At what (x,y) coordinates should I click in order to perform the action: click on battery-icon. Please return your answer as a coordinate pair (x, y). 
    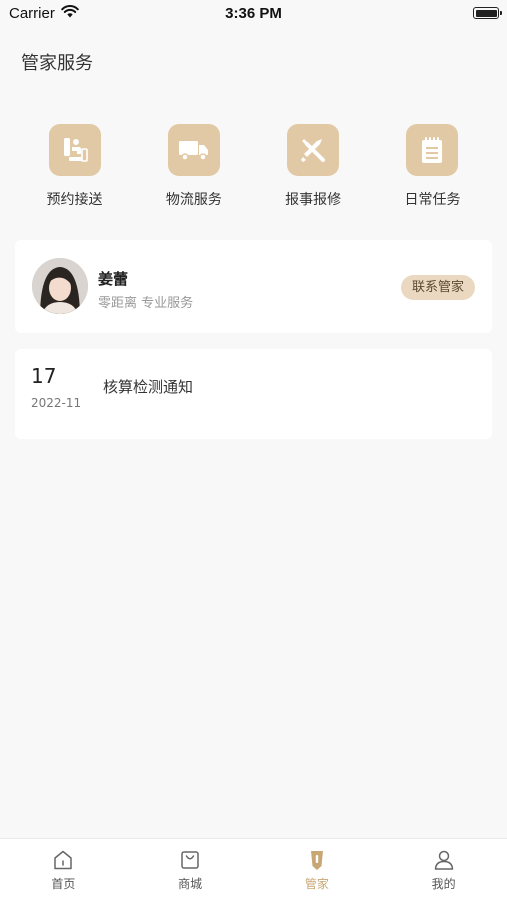
    Looking at the image, I should click on (487, 13).